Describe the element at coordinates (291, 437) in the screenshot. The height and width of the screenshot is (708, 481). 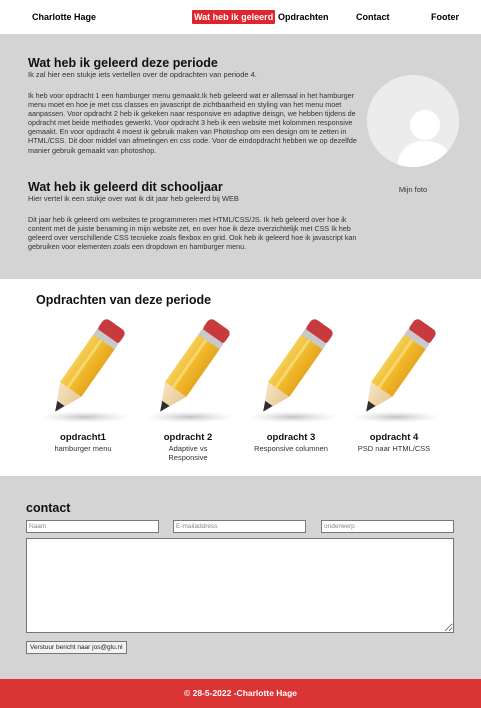
I see `assignment-title: opdracht 3` at that location.